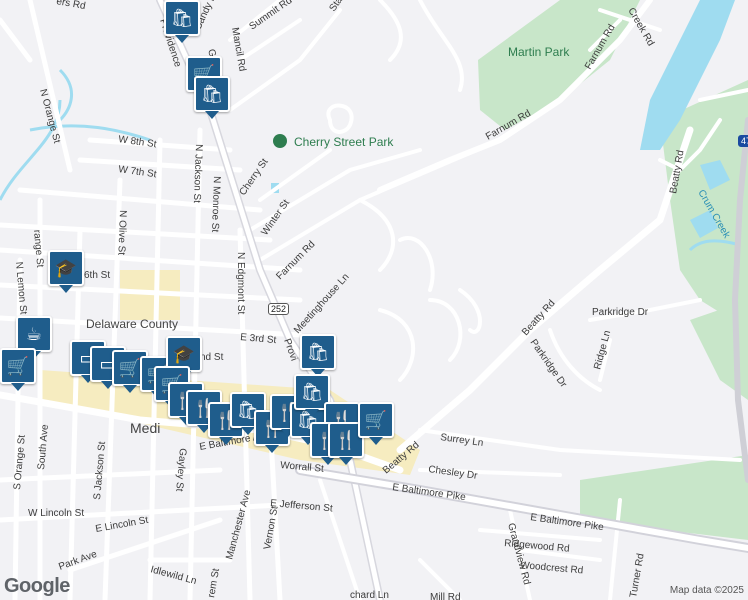 The image size is (748, 600). I want to click on w-3rd-label: nd St, so click(212, 357).